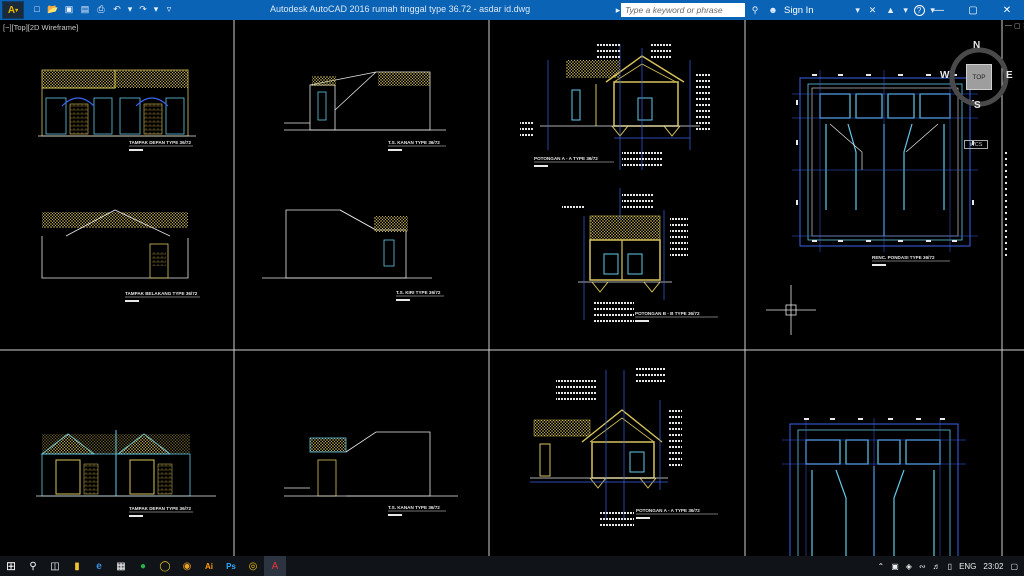 The width and height of the screenshot is (1024, 576). I want to click on title-potongan-bb: POTONGAN B - B TYPE 36/72, so click(667, 313).